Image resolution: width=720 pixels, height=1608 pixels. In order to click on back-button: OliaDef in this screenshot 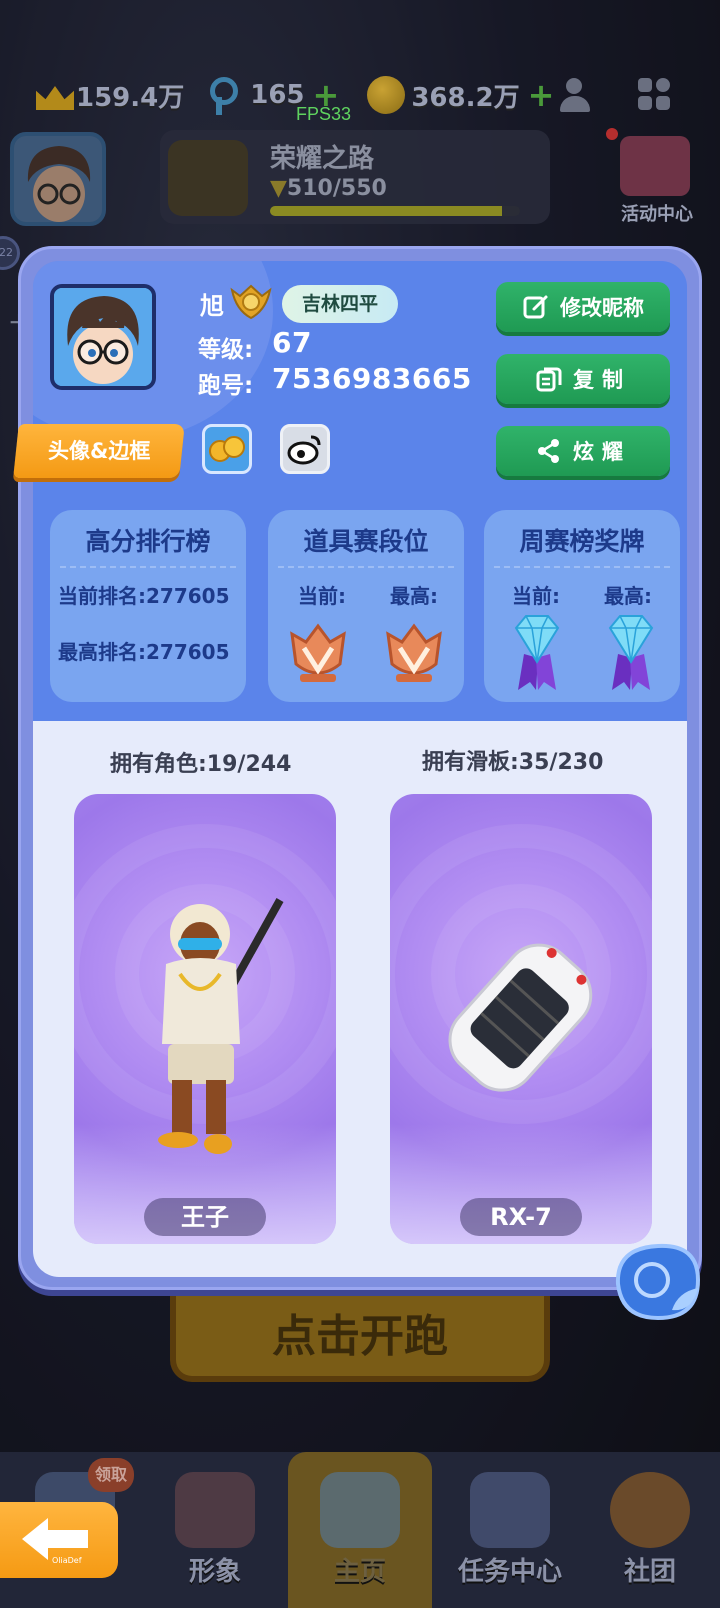, I will do `click(59, 1540)`.